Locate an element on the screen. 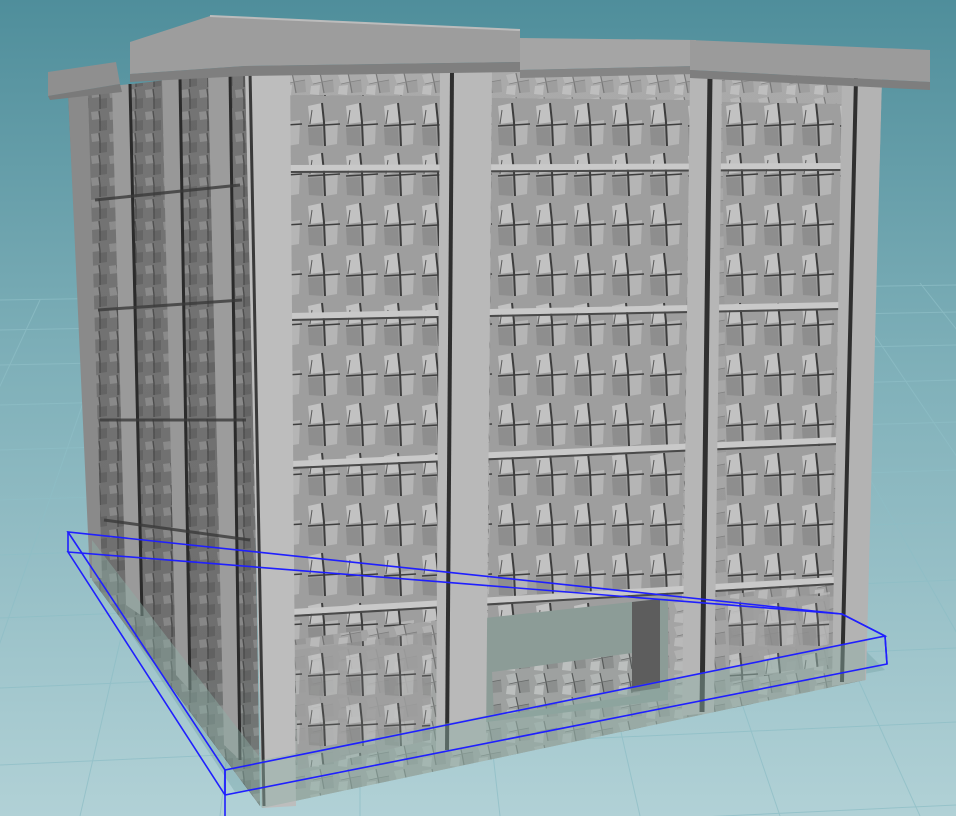 The height and width of the screenshot is (816, 956). window-bay-right is located at coordinates (782, 348).